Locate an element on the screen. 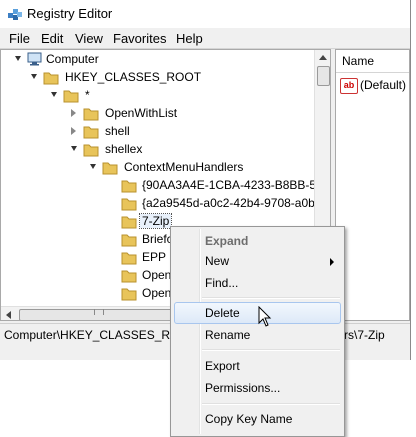 The height and width of the screenshot is (437, 416). tree-node-hkey-classes-root: HKEY_CLASSES_ROOT is located at coordinates (156, 78).